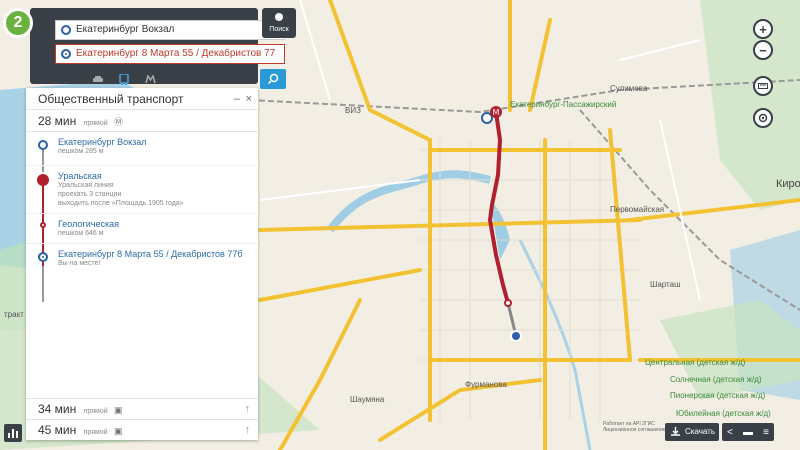 This screenshot has width=800, height=450. Describe the element at coordinates (111, 99) in the screenshot. I see `panel-title: Общественный транспорт` at that location.